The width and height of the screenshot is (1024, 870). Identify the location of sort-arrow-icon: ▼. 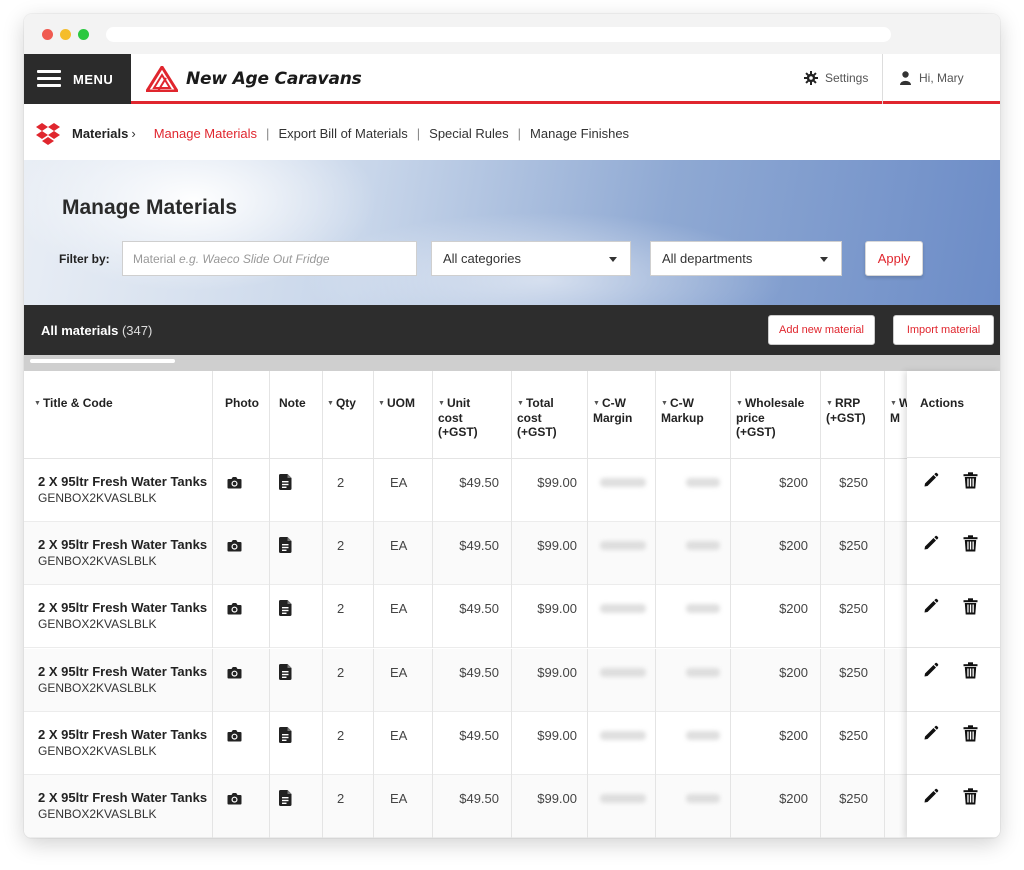
(37, 403).